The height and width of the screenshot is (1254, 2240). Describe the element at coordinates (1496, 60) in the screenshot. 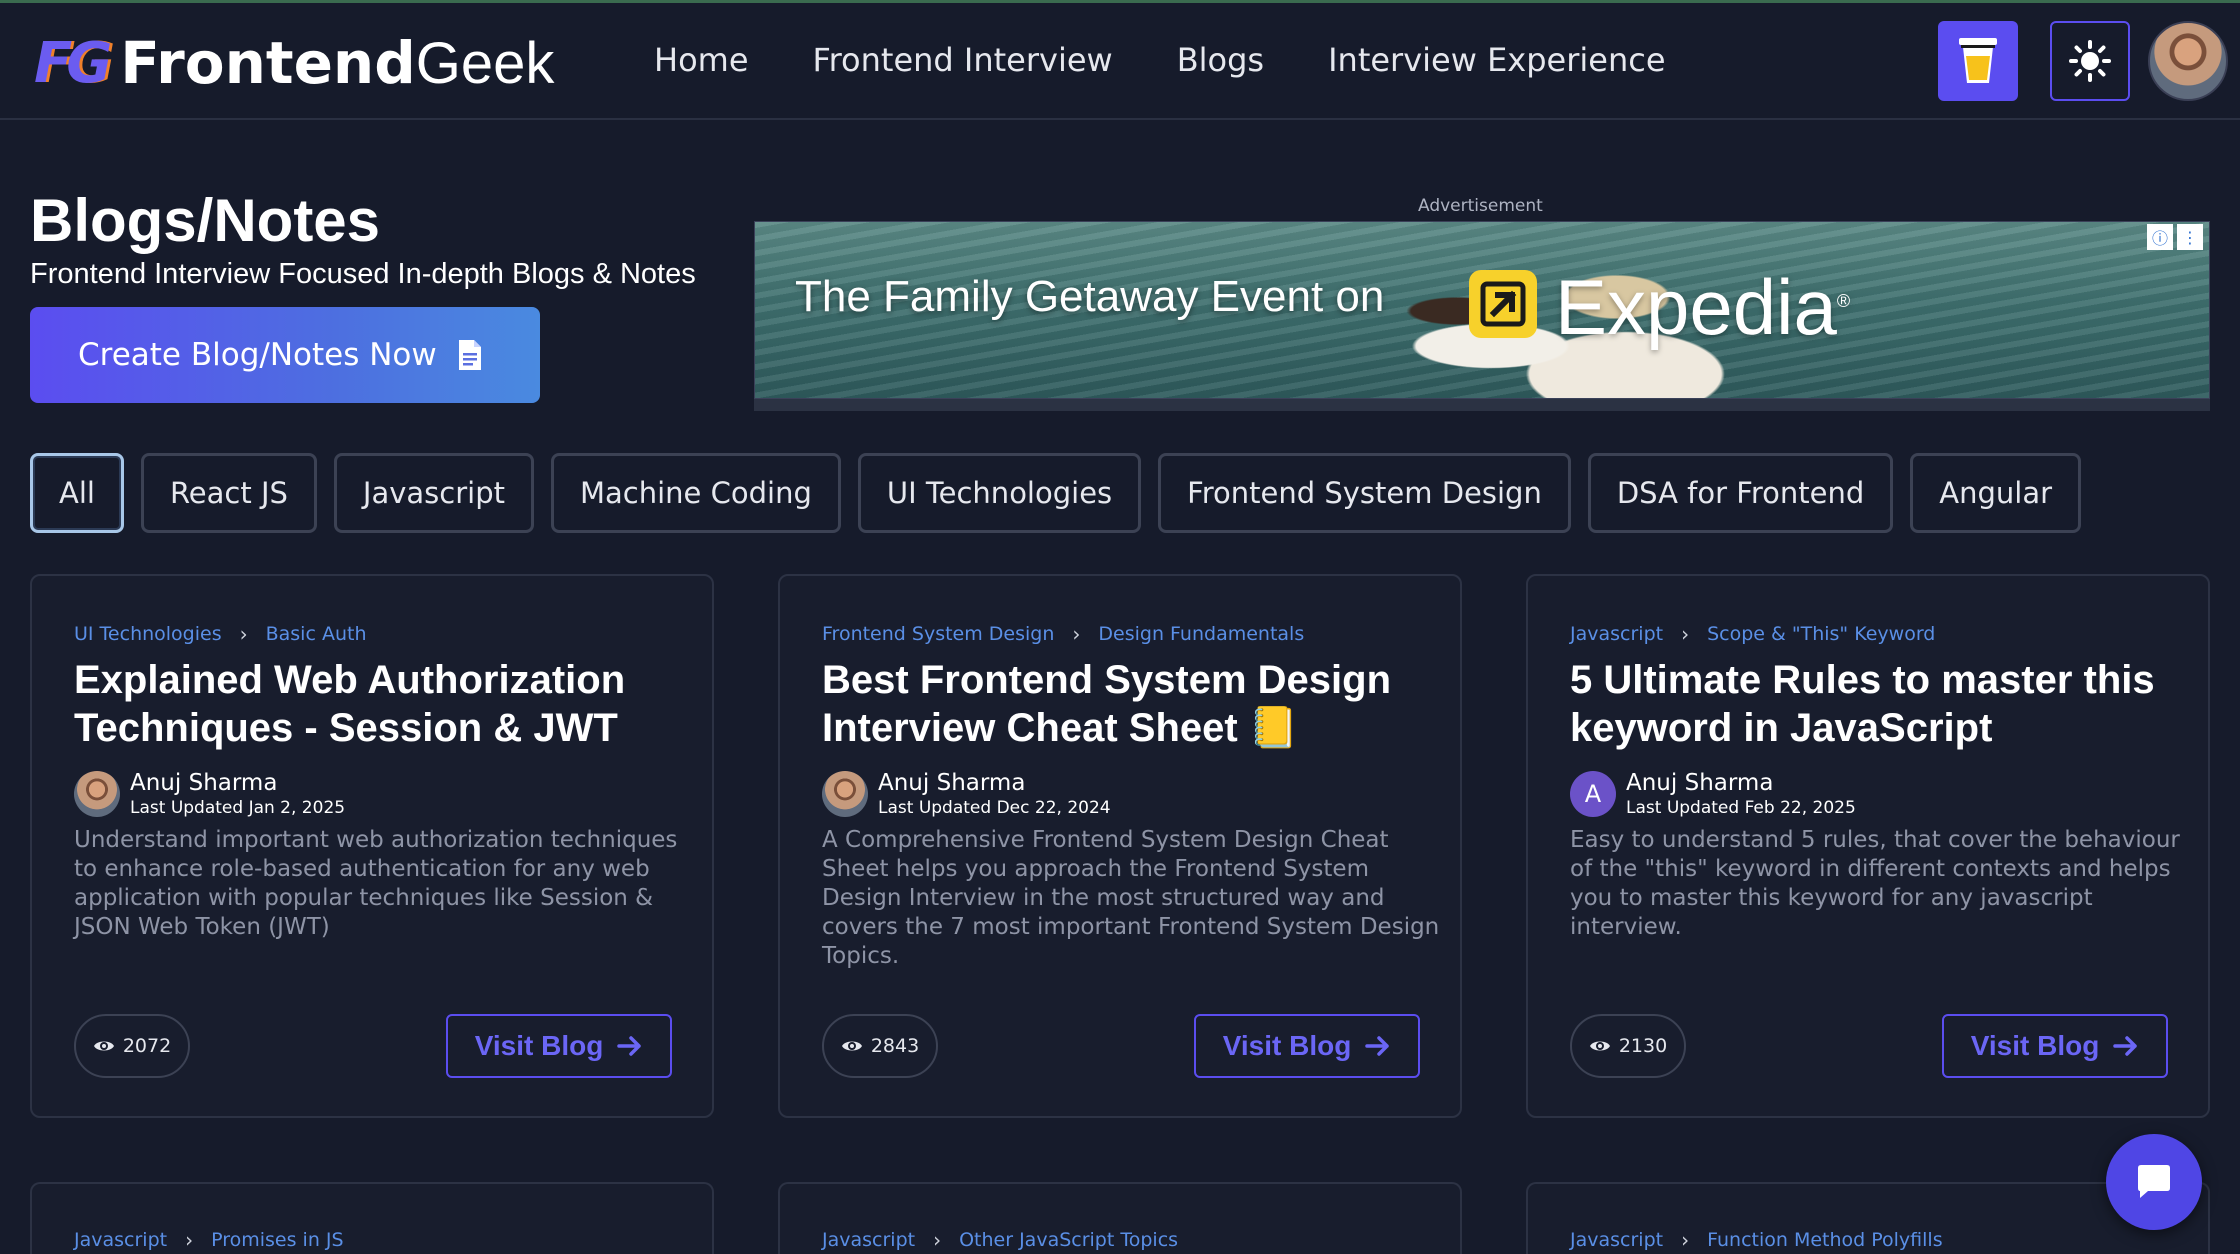

I see `nav-interview-experience: Interview Experience` at that location.